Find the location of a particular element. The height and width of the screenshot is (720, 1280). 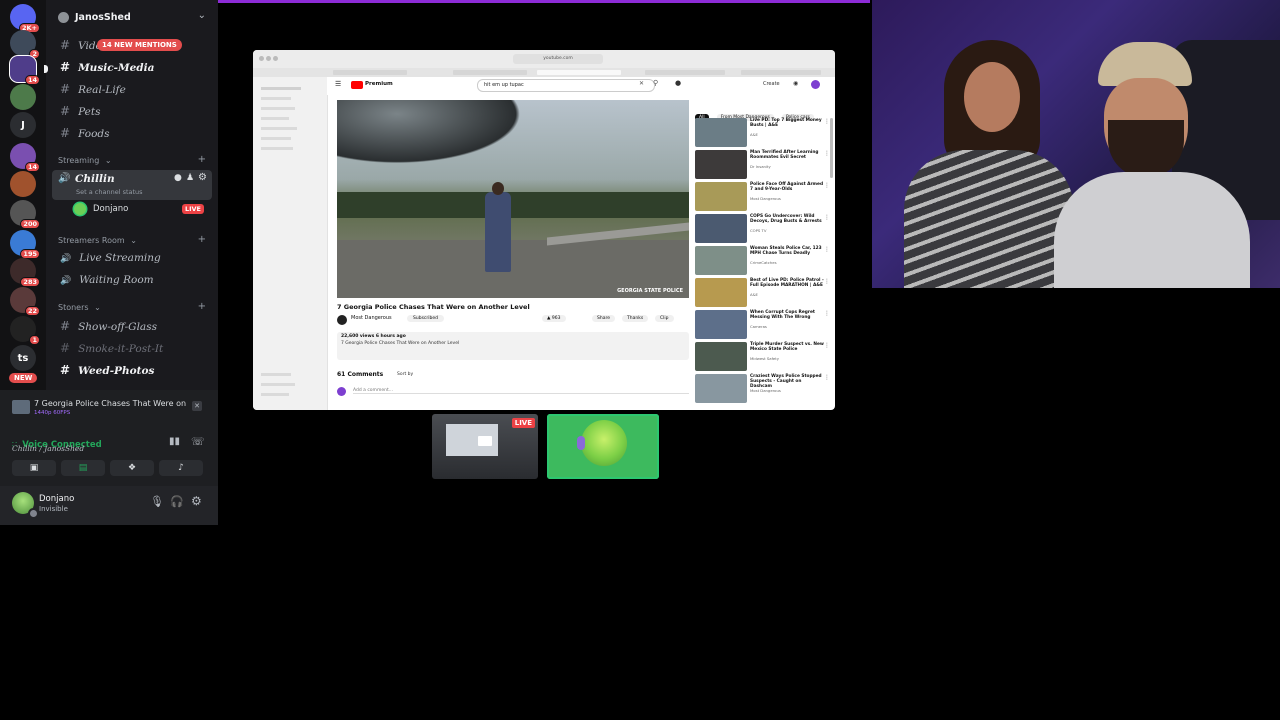

window-max-dot is located at coordinates (275, 58).